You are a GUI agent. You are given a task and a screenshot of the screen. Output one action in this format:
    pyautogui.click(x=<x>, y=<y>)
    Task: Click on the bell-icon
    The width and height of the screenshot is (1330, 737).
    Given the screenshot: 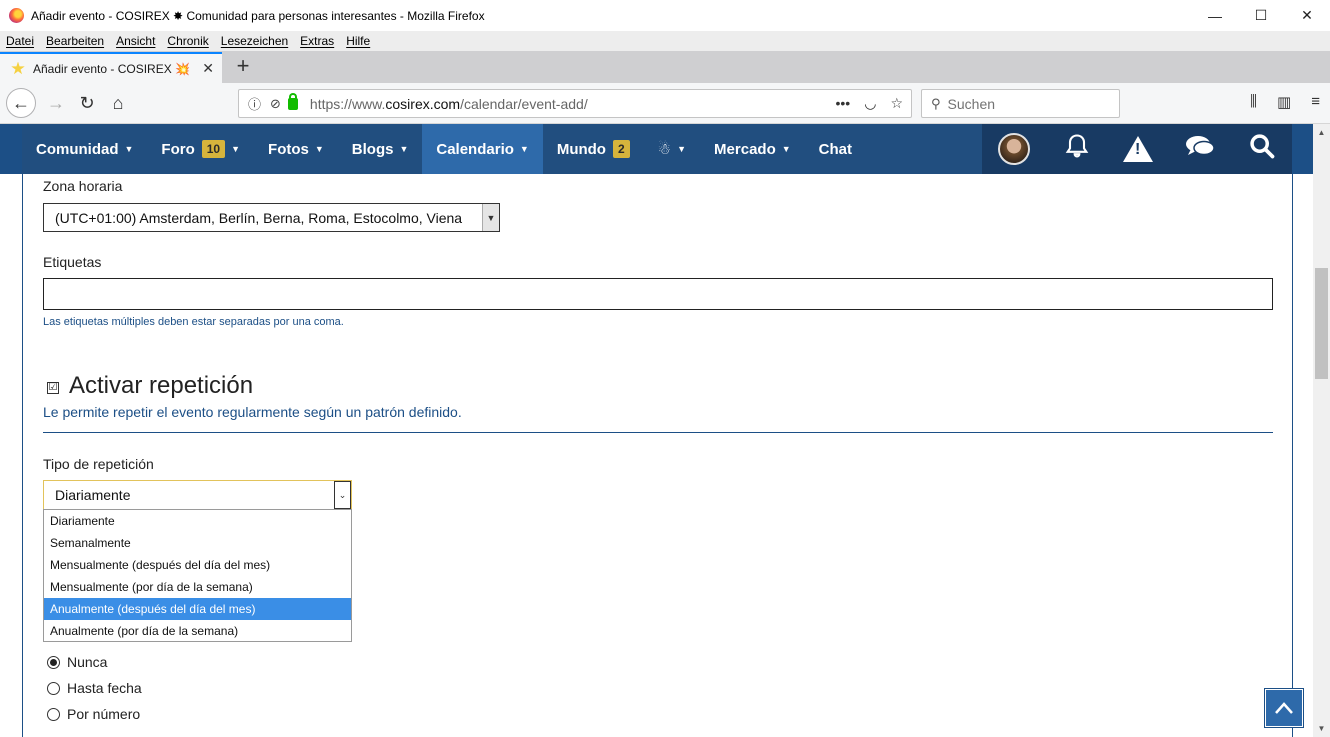 What is the action you would take?
    pyautogui.click(x=1077, y=149)
    